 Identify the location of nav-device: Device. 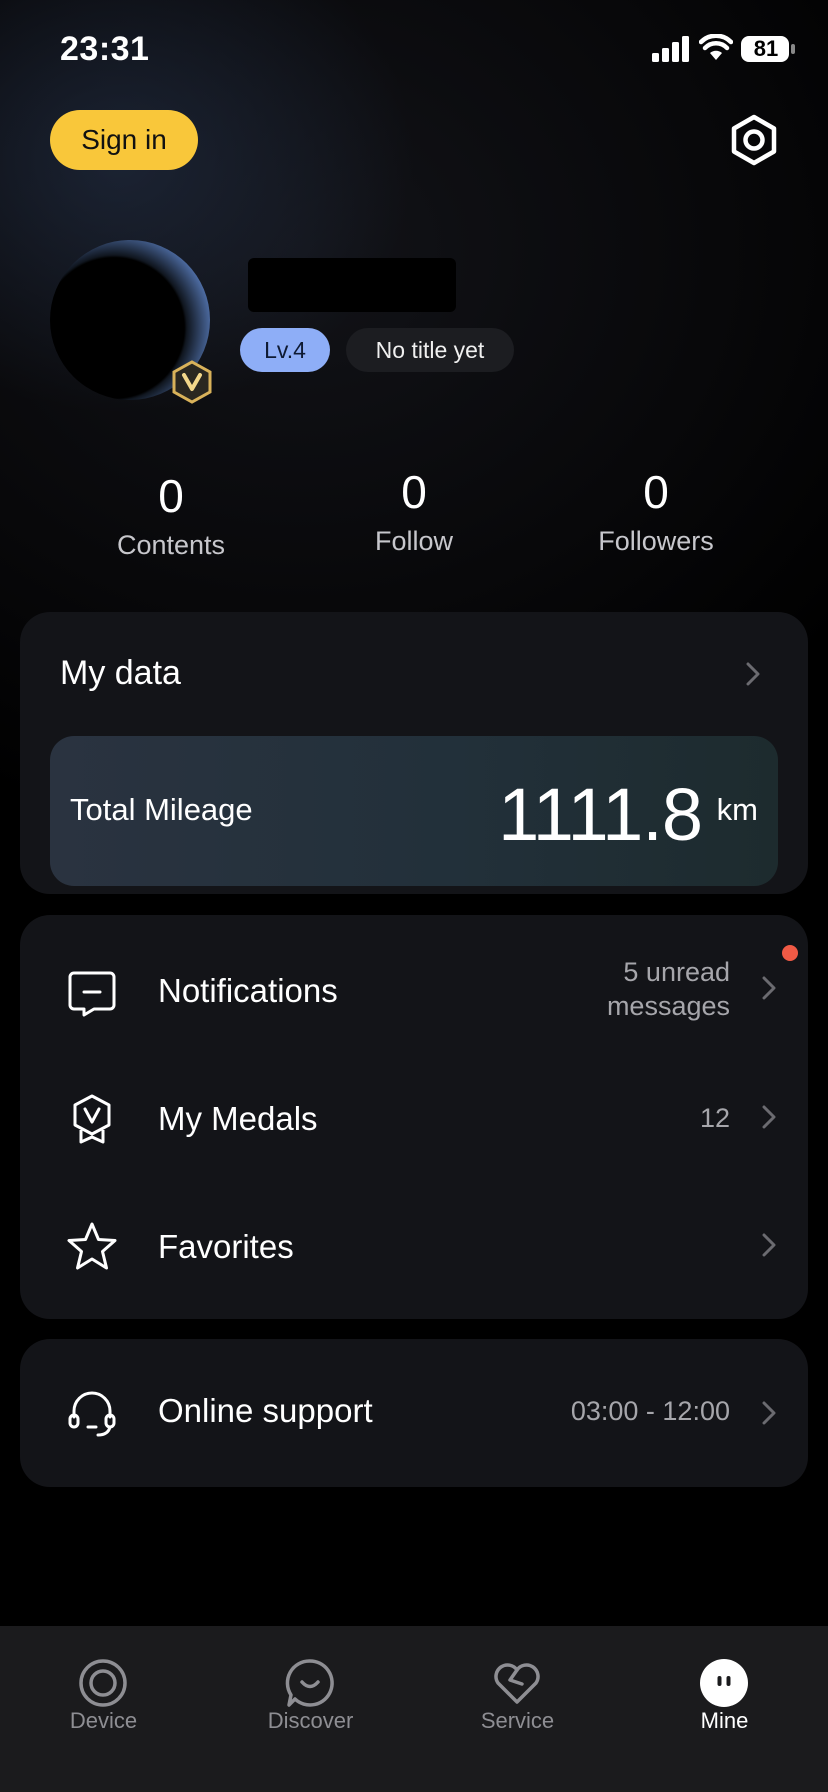
(103, 1709).